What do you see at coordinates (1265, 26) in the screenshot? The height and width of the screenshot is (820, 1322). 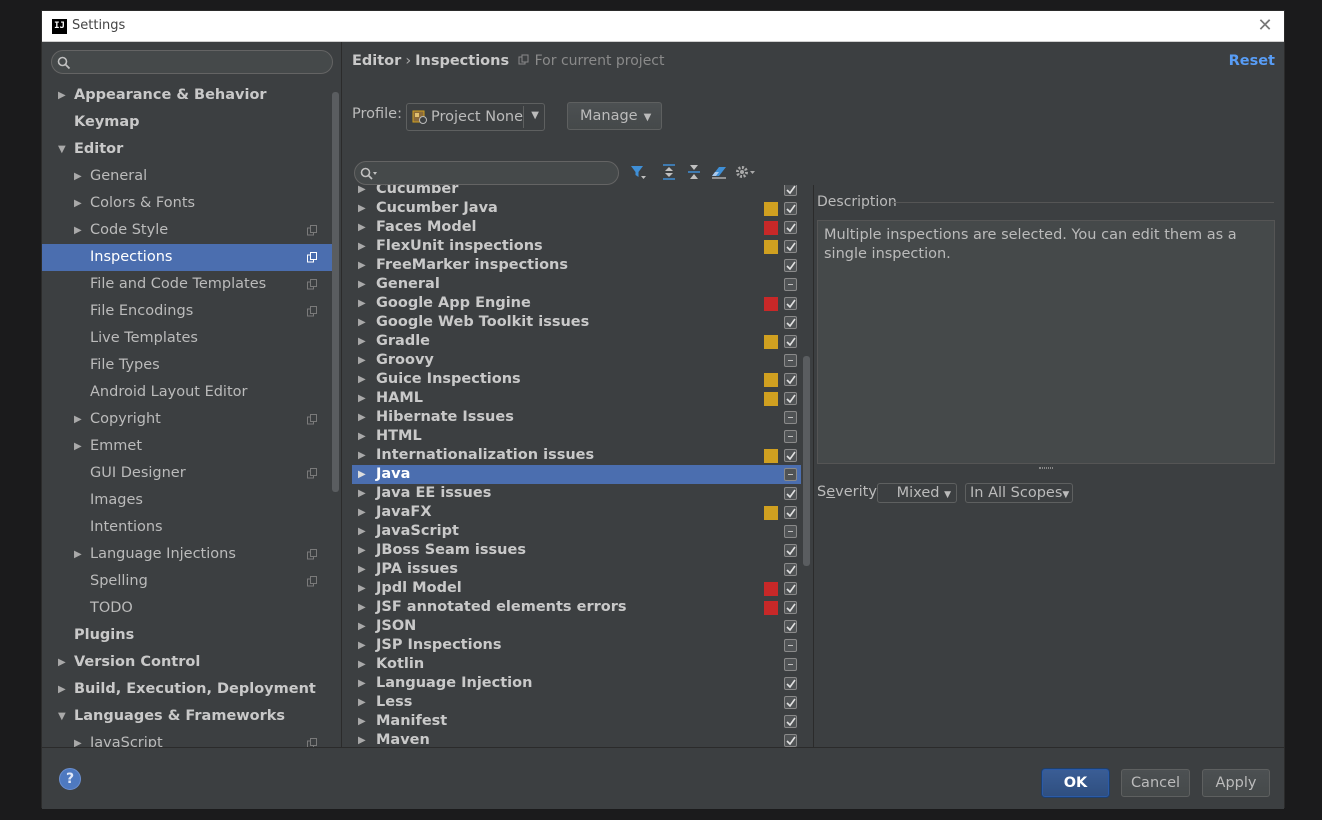 I see `close-icon: ✕` at bounding box center [1265, 26].